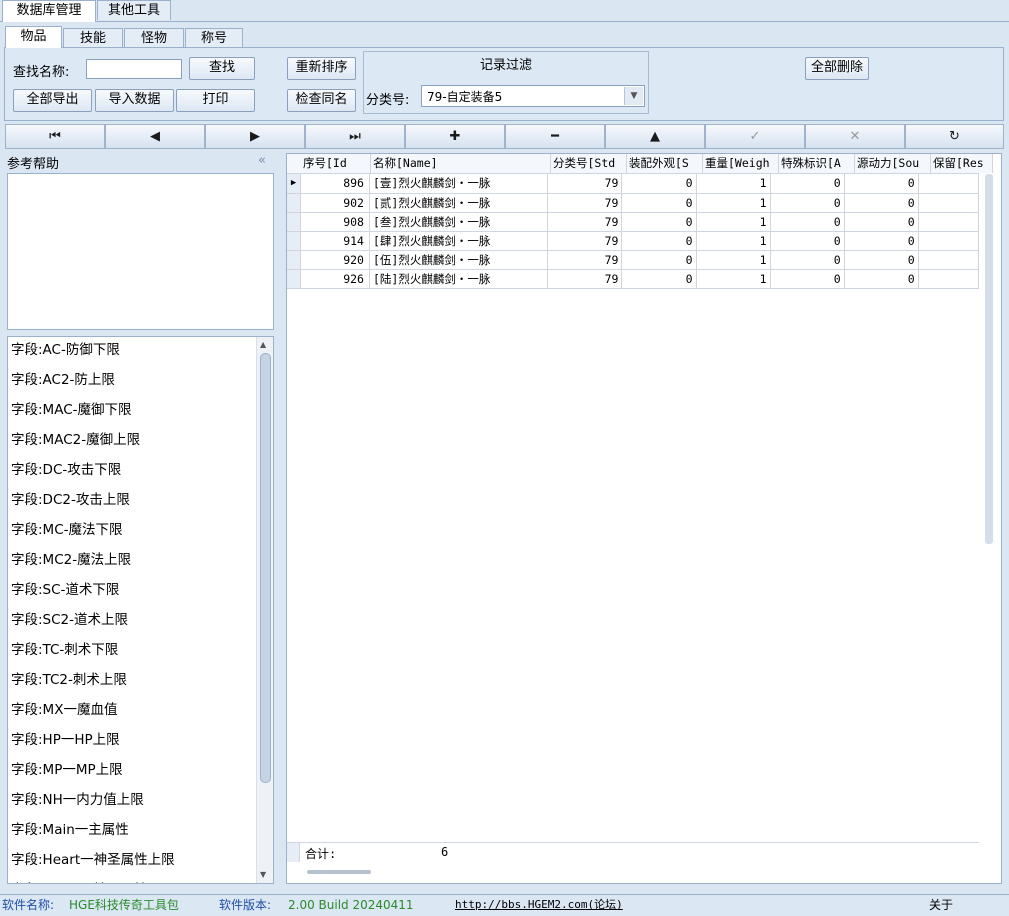 The height and width of the screenshot is (916, 1009). What do you see at coordinates (339, 872) in the screenshot?
I see `grid-horizontal-scrollbar` at bounding box center [339, 872].